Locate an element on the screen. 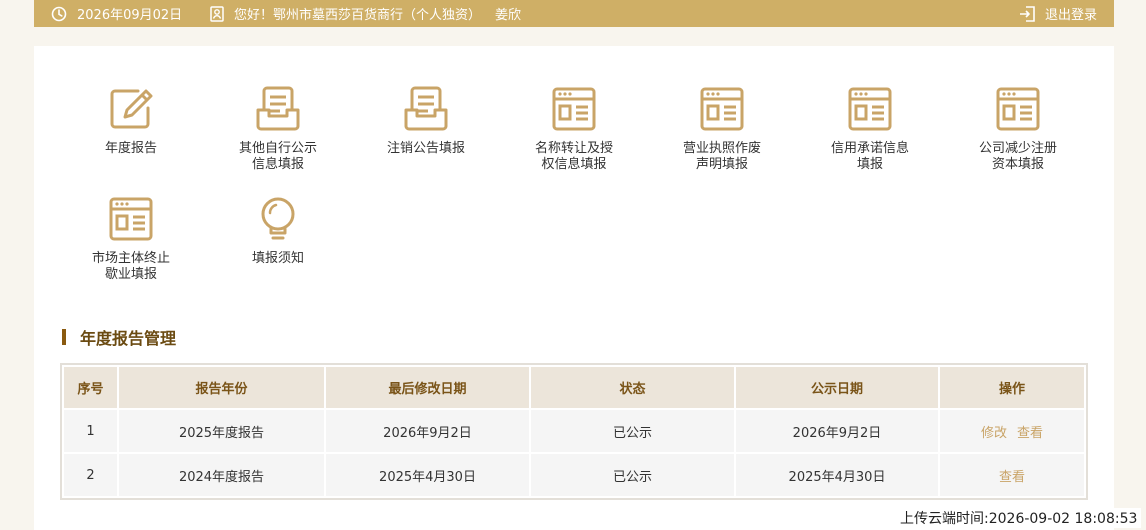 The image size is (1146, 530). actions-cell: 查看 is located at coordinates (1012, 475).